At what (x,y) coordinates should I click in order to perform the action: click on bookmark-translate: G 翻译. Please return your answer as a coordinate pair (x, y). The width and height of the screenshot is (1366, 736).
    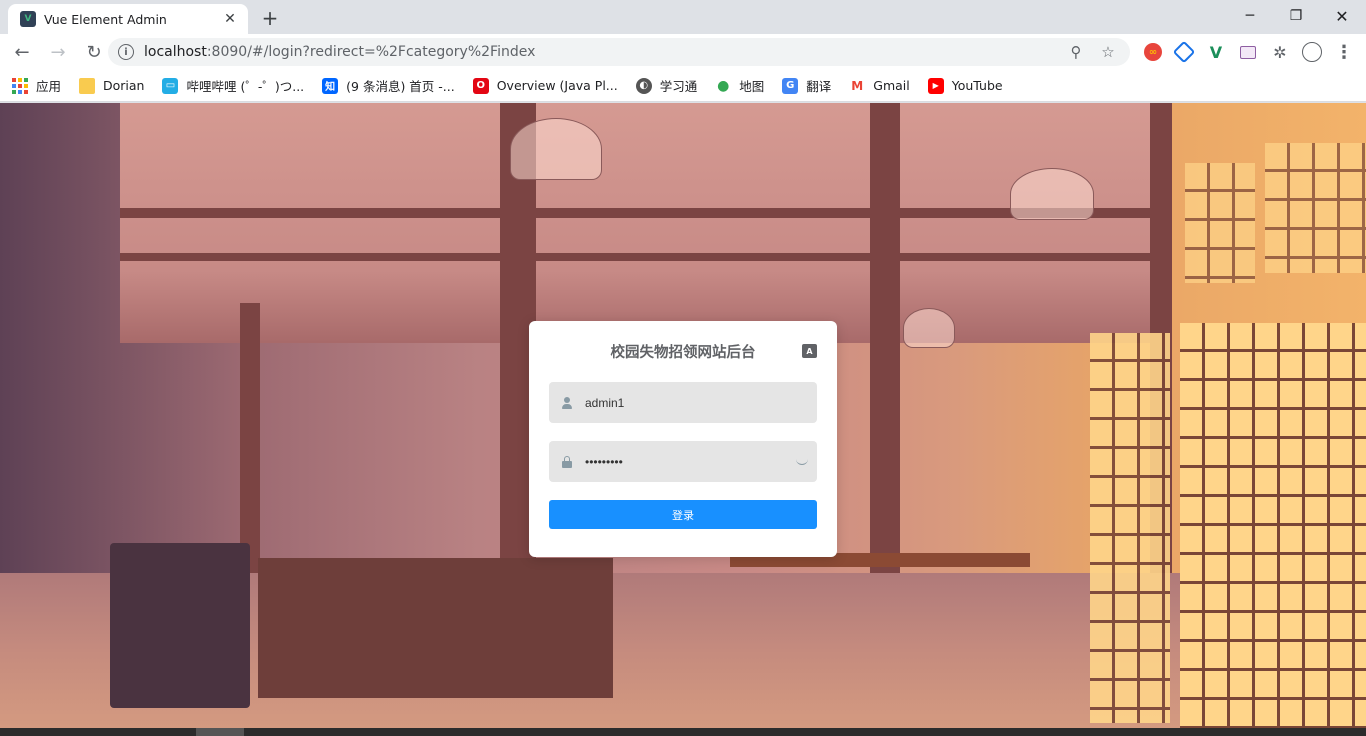
    Looking at the image, I should click on (806, 85).